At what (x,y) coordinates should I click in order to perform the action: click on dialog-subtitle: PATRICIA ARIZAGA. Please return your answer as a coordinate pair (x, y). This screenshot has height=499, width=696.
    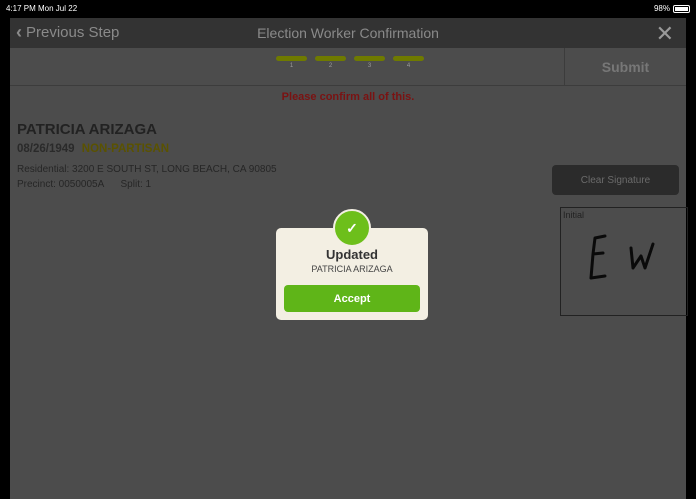
    Looking at the image, I should click on (352, 269).